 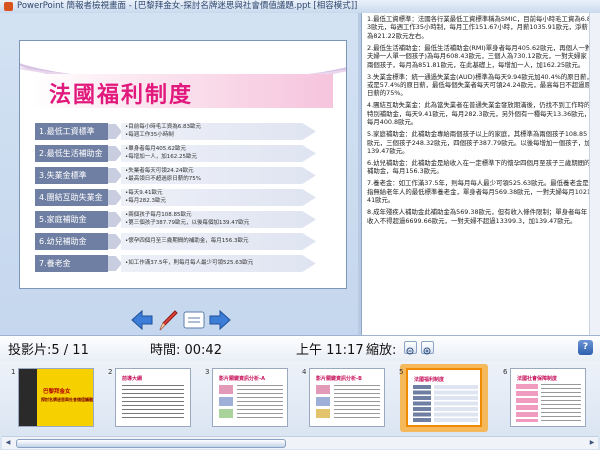 What do you see at coordinates (585, 347) in the screenshot?
I see `help-icon: ?` at bounding box center [585, 347].